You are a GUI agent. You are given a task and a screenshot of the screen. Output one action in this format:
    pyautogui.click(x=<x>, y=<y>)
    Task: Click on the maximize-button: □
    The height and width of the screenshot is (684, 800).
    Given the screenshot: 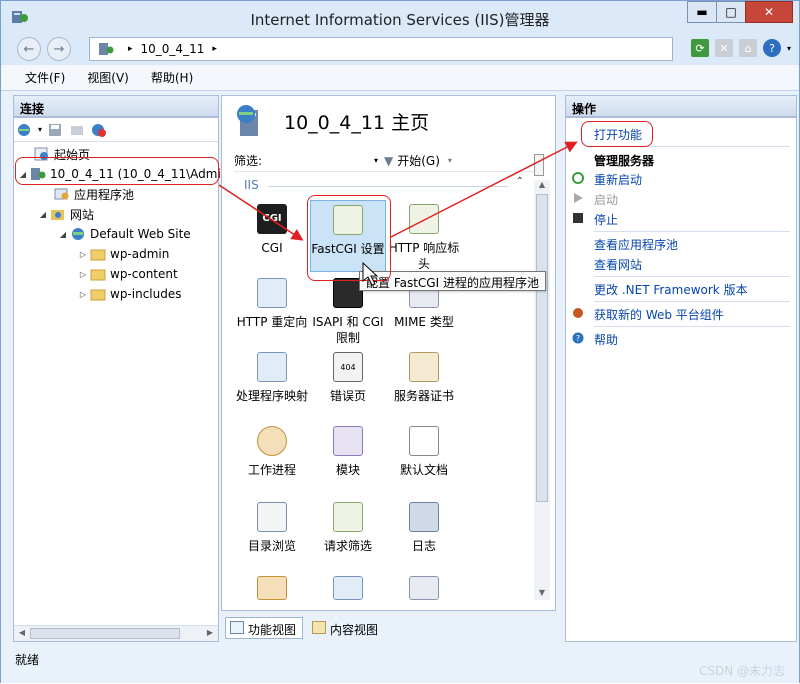 What is the action you would take?
    pyautogui.click(x=731, y=12)
    